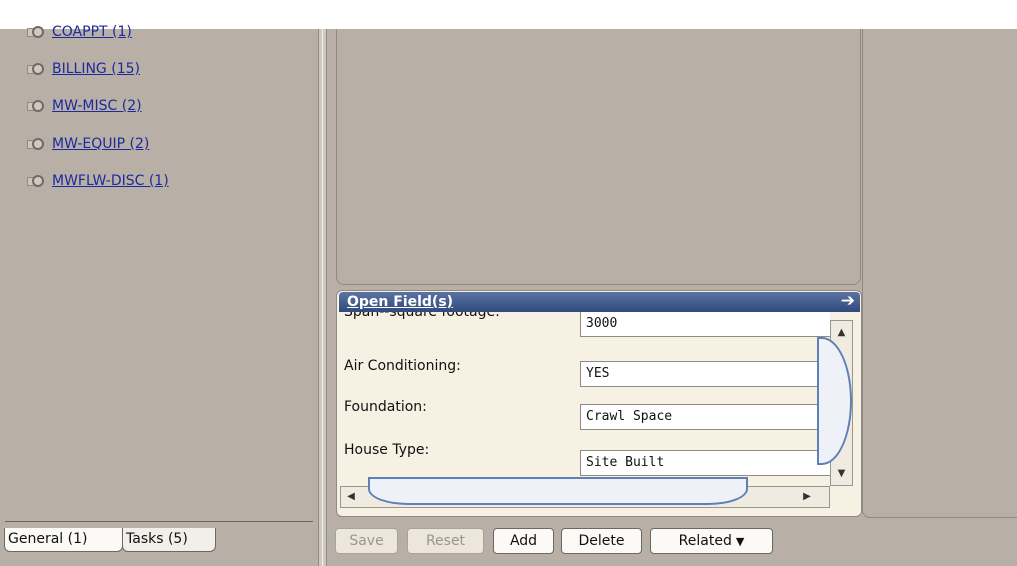  What do you see at coordinates (97, 106) in the screenshot?
I see `tree-item-label: MW-MISC (2)` at bounding box center [97, 106].